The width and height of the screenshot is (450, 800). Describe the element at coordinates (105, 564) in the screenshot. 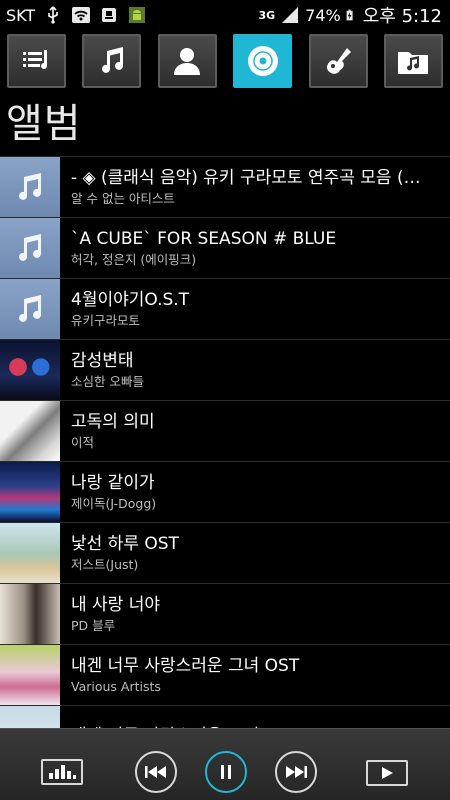

I see `album-artist: 저스트(Just)` at that location.